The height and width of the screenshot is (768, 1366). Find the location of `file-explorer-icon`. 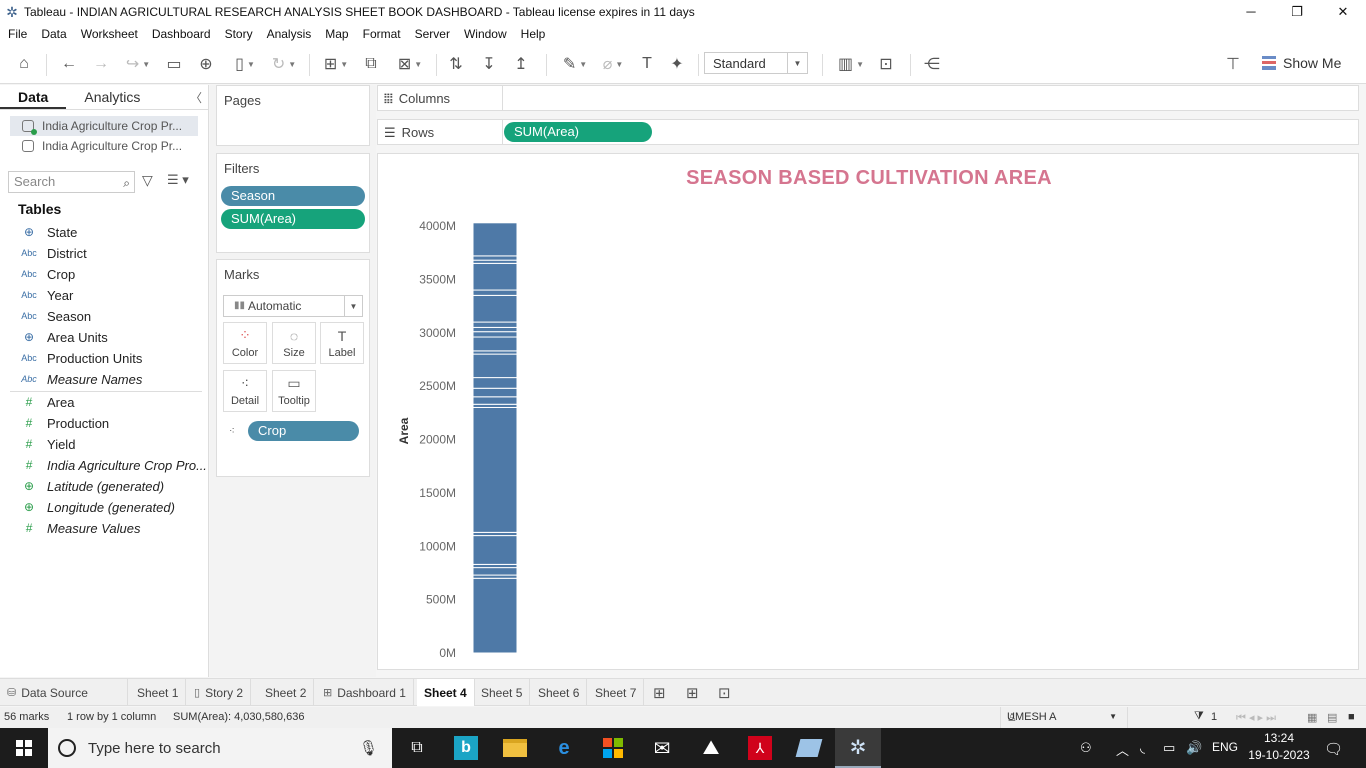

file-explorer-icon is located at coordinates (515, 748).